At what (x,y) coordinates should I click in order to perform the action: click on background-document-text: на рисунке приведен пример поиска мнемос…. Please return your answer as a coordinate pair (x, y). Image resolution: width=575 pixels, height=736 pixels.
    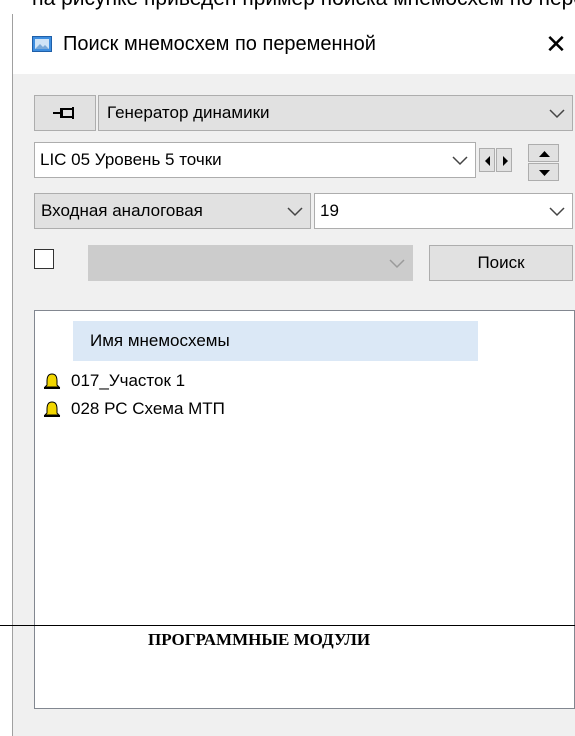
    Looking at the image, I should click on (287, 7).